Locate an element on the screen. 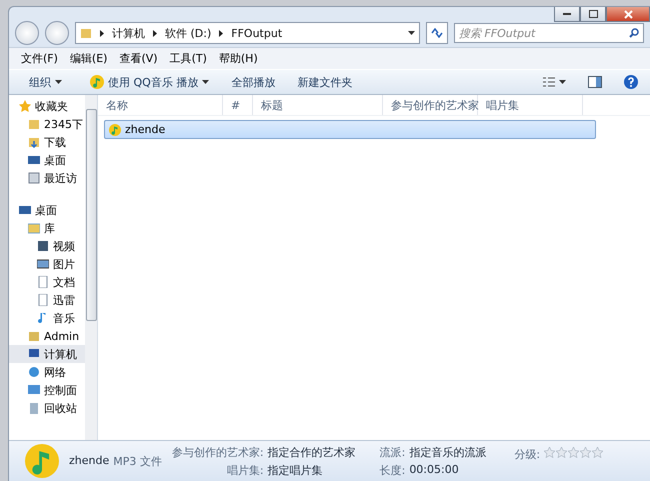 The width and height of the screenshot is (650, 481). toolbar-button: 使用 QQ音乐 播放 is located at coordinates (150, 82).